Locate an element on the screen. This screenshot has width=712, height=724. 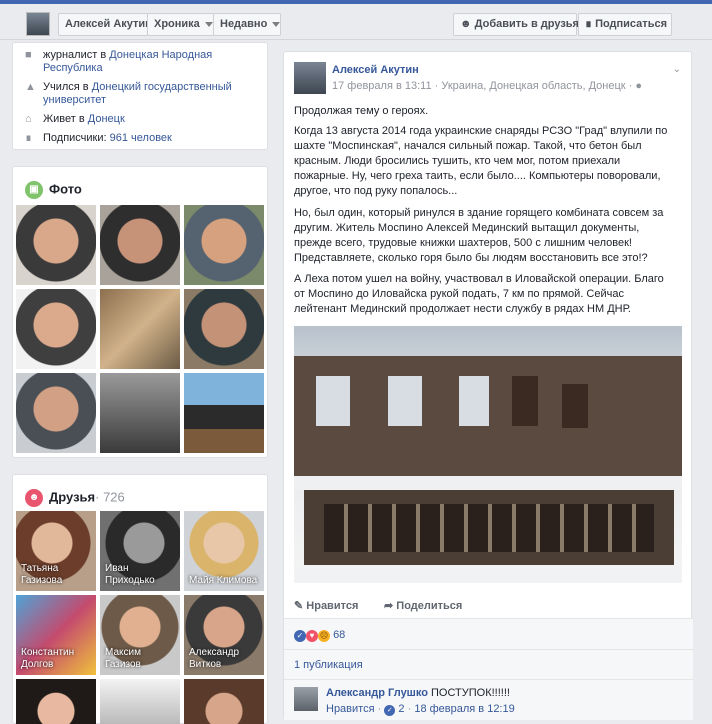
friend-tile: Иван Приходько is located at coordinates (140, 551).